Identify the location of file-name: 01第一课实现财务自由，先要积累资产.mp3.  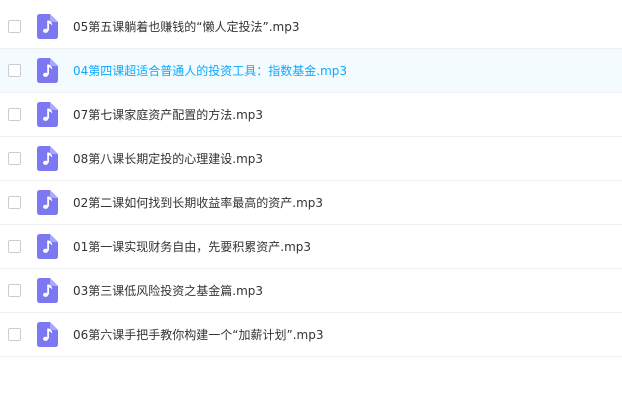
(192, 247).